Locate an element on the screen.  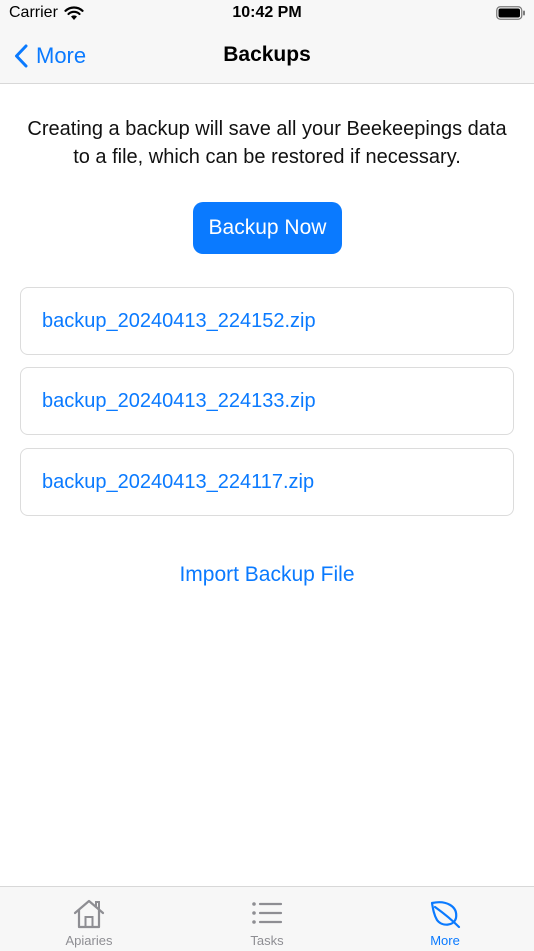
tab-apiaries: Apiaries is located at coordinates (89, 919).